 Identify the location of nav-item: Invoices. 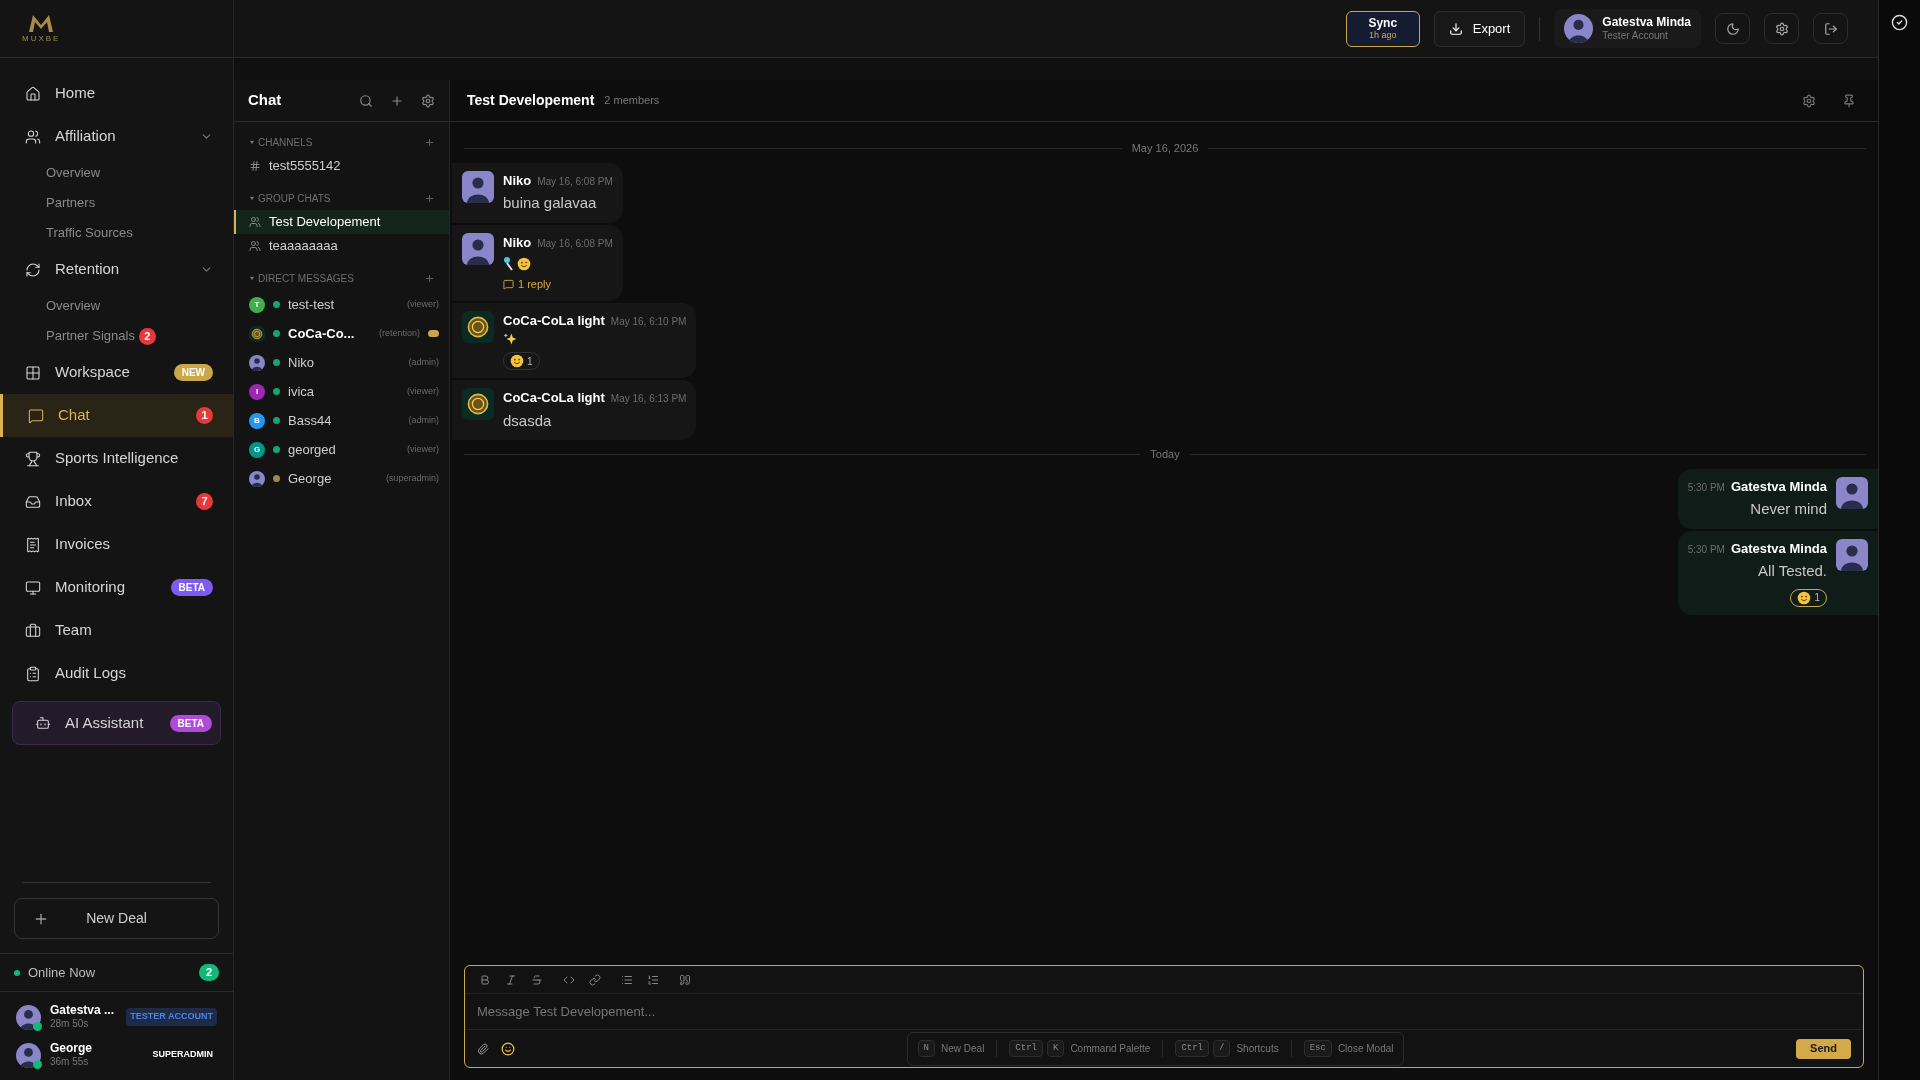
(116, 544).